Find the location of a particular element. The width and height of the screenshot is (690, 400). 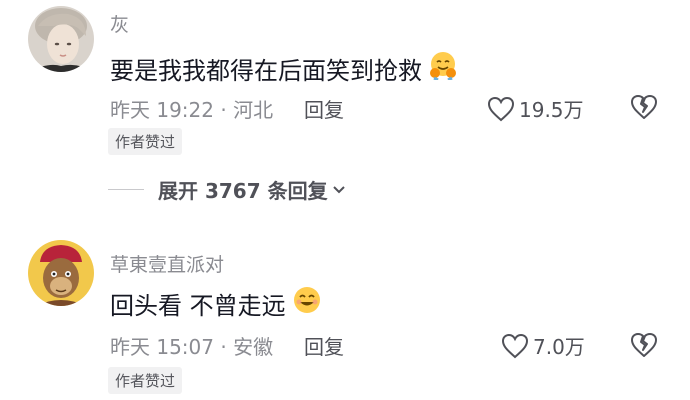

location: 安徽 is located at coordinates (253, 347).